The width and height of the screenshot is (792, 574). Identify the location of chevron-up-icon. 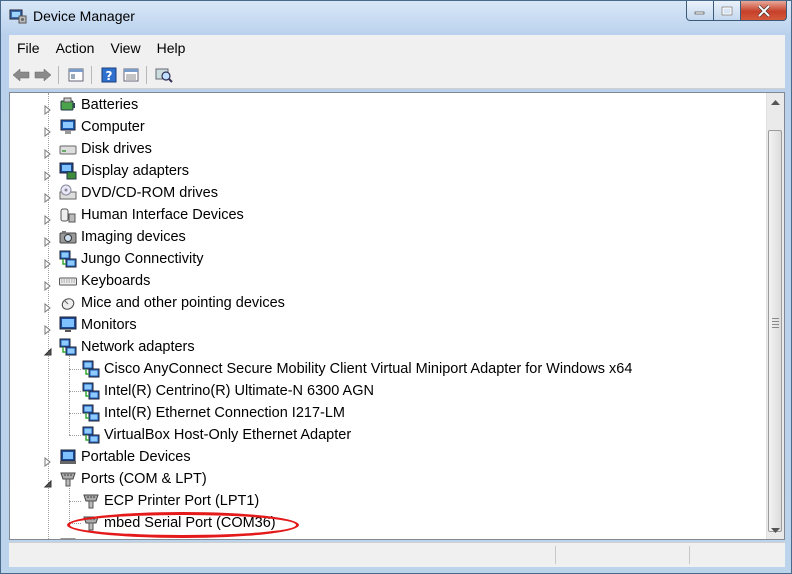
(775, 102).